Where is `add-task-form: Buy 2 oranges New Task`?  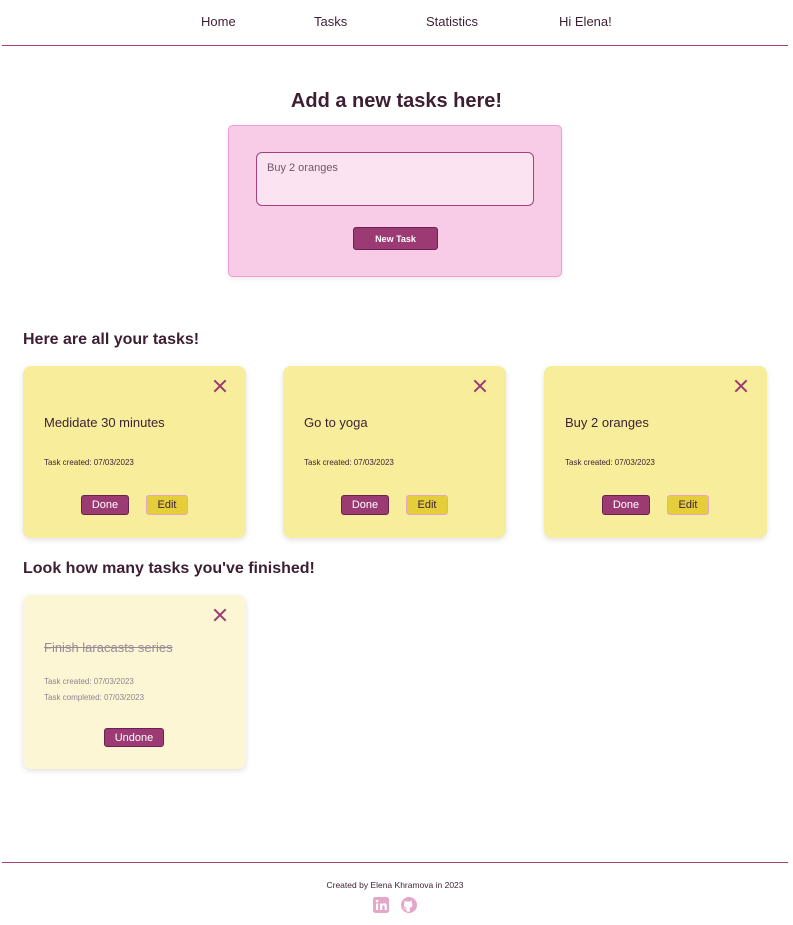
add-task-form: Buy 2 oranges New Task is located at coordinates (395, 201).